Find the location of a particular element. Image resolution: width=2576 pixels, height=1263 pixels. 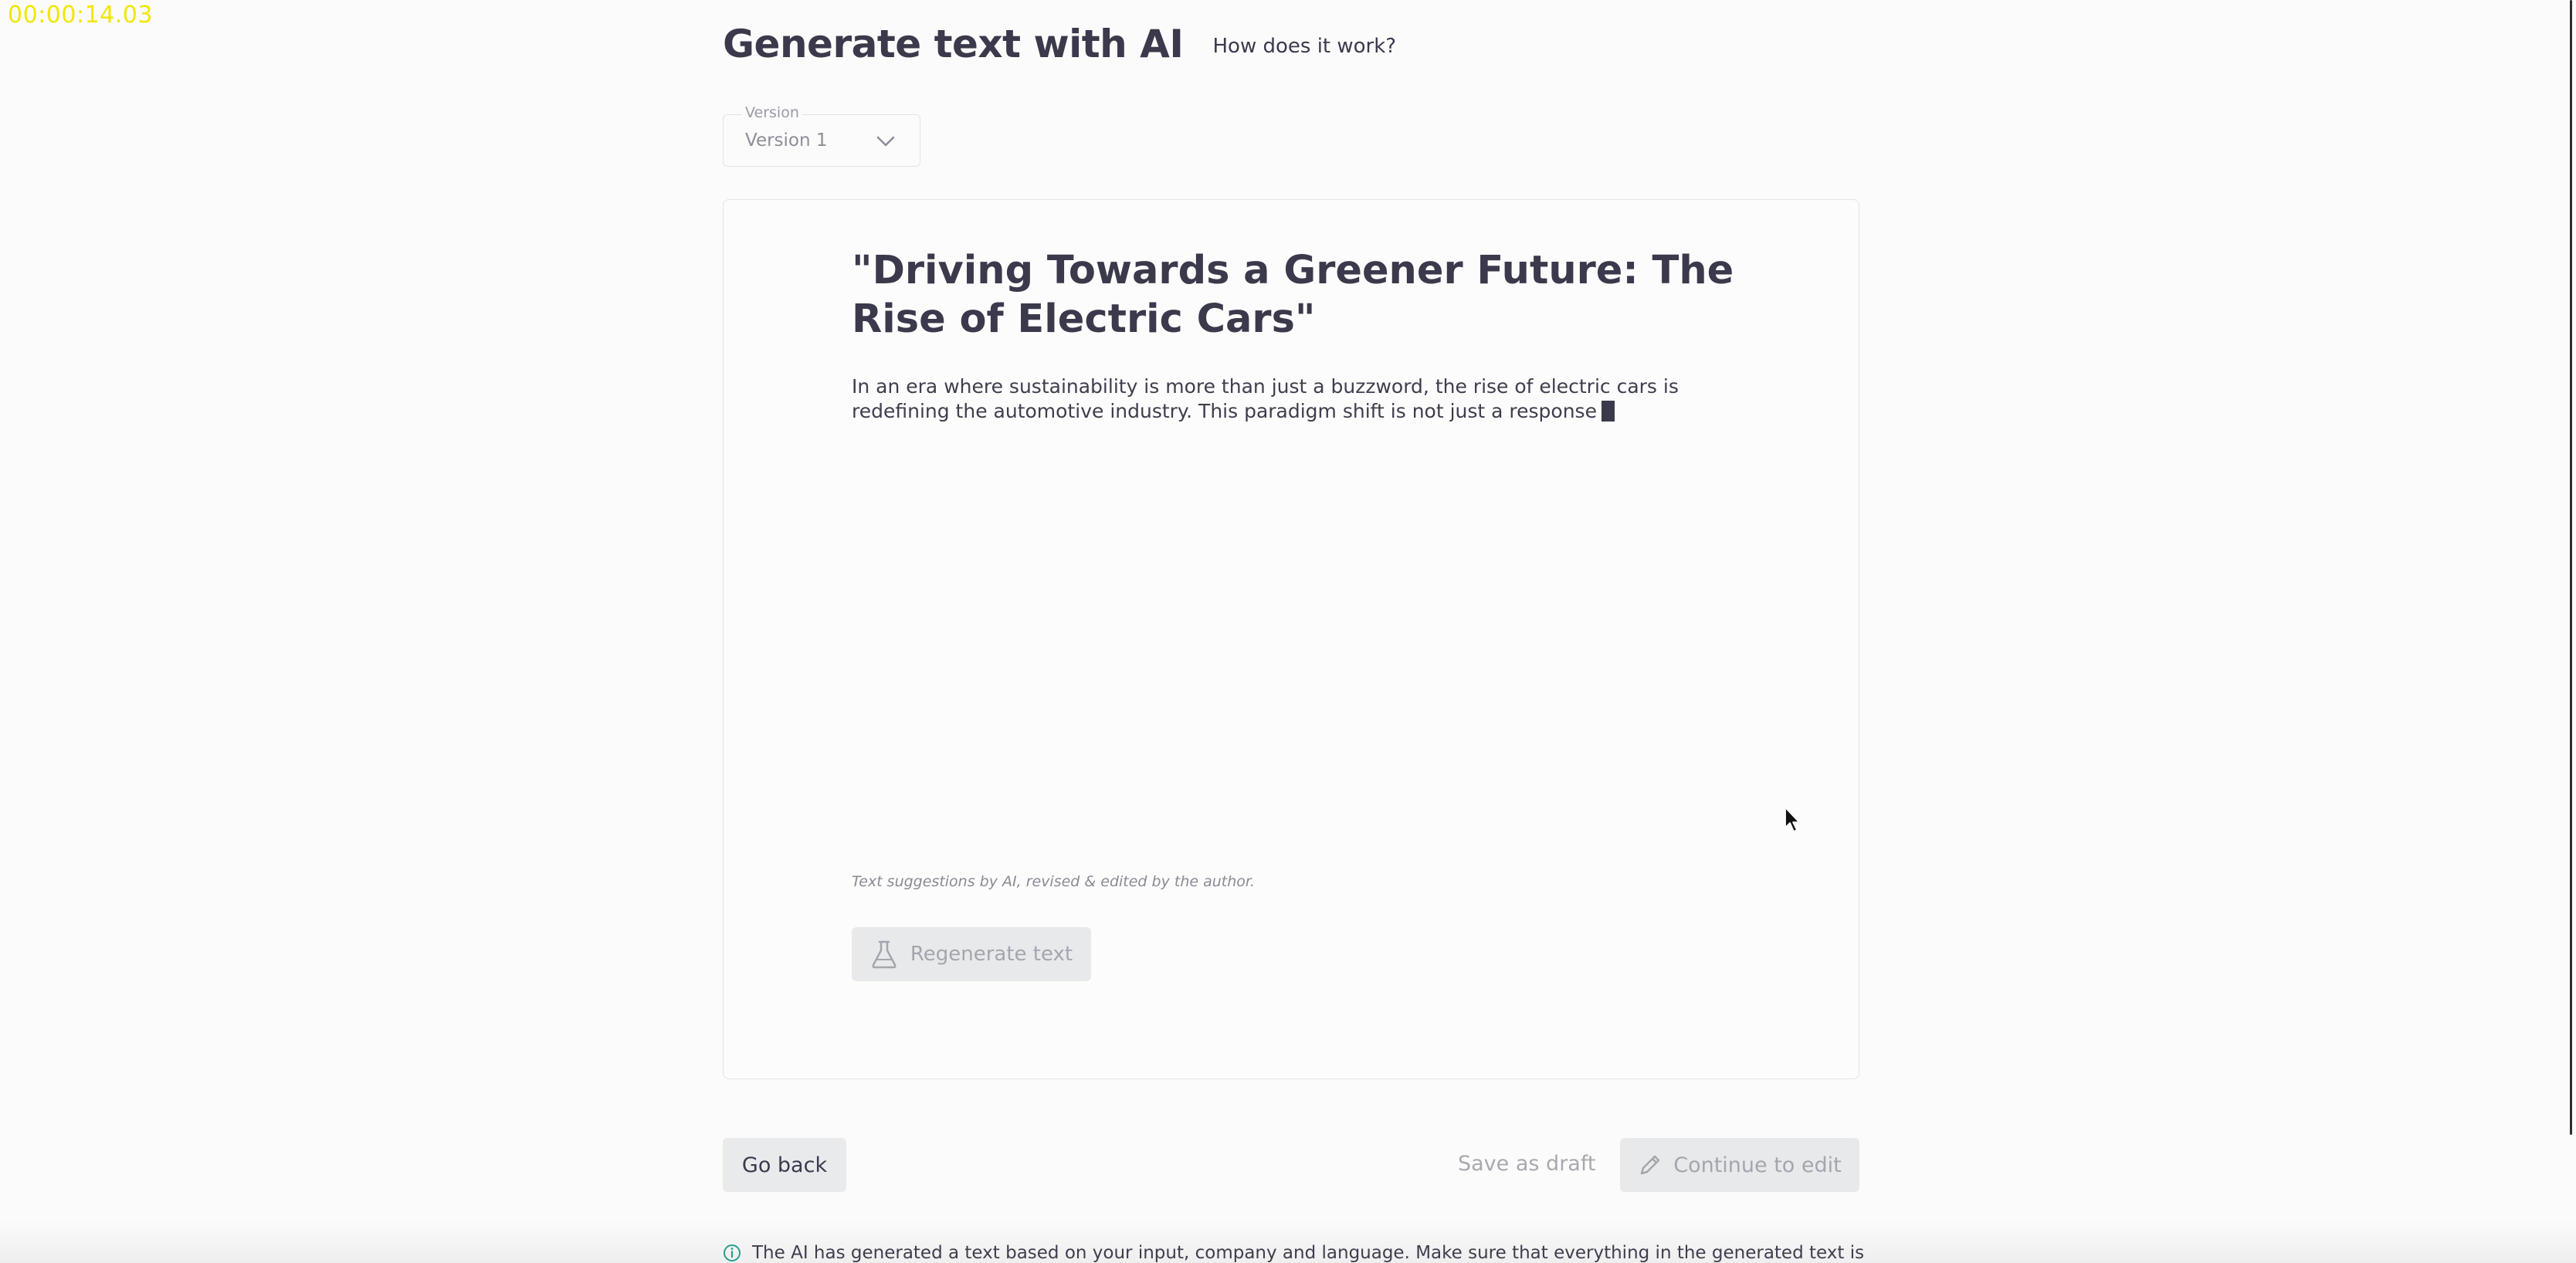

flask-icon is located at coordinates (884, 954).